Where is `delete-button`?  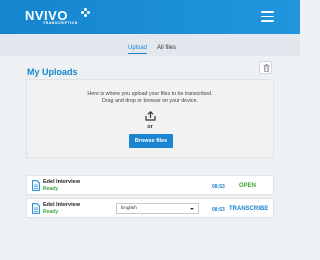 delete-button is located at coordinates (265, 67).